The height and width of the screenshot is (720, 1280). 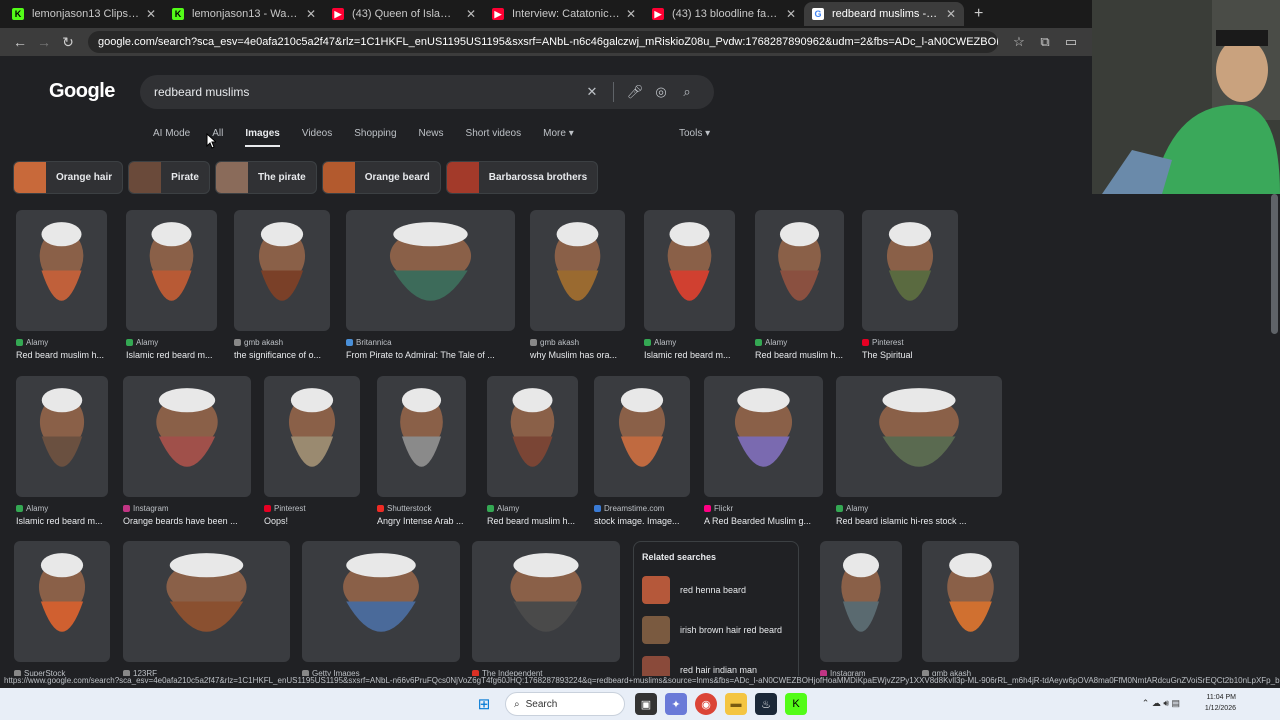 What do you see at coordinates (68, 42) in the screenshot?
I see `reload-icon: ↻` at bounding box center [68, 42].